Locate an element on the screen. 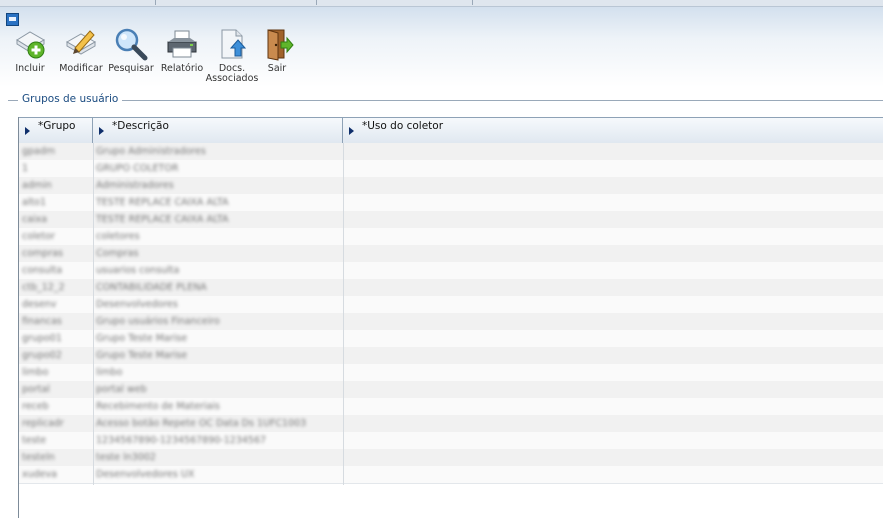 The image size is (883, 518). column-header-descricao: *Descrição is located at coordinates (218, 131).